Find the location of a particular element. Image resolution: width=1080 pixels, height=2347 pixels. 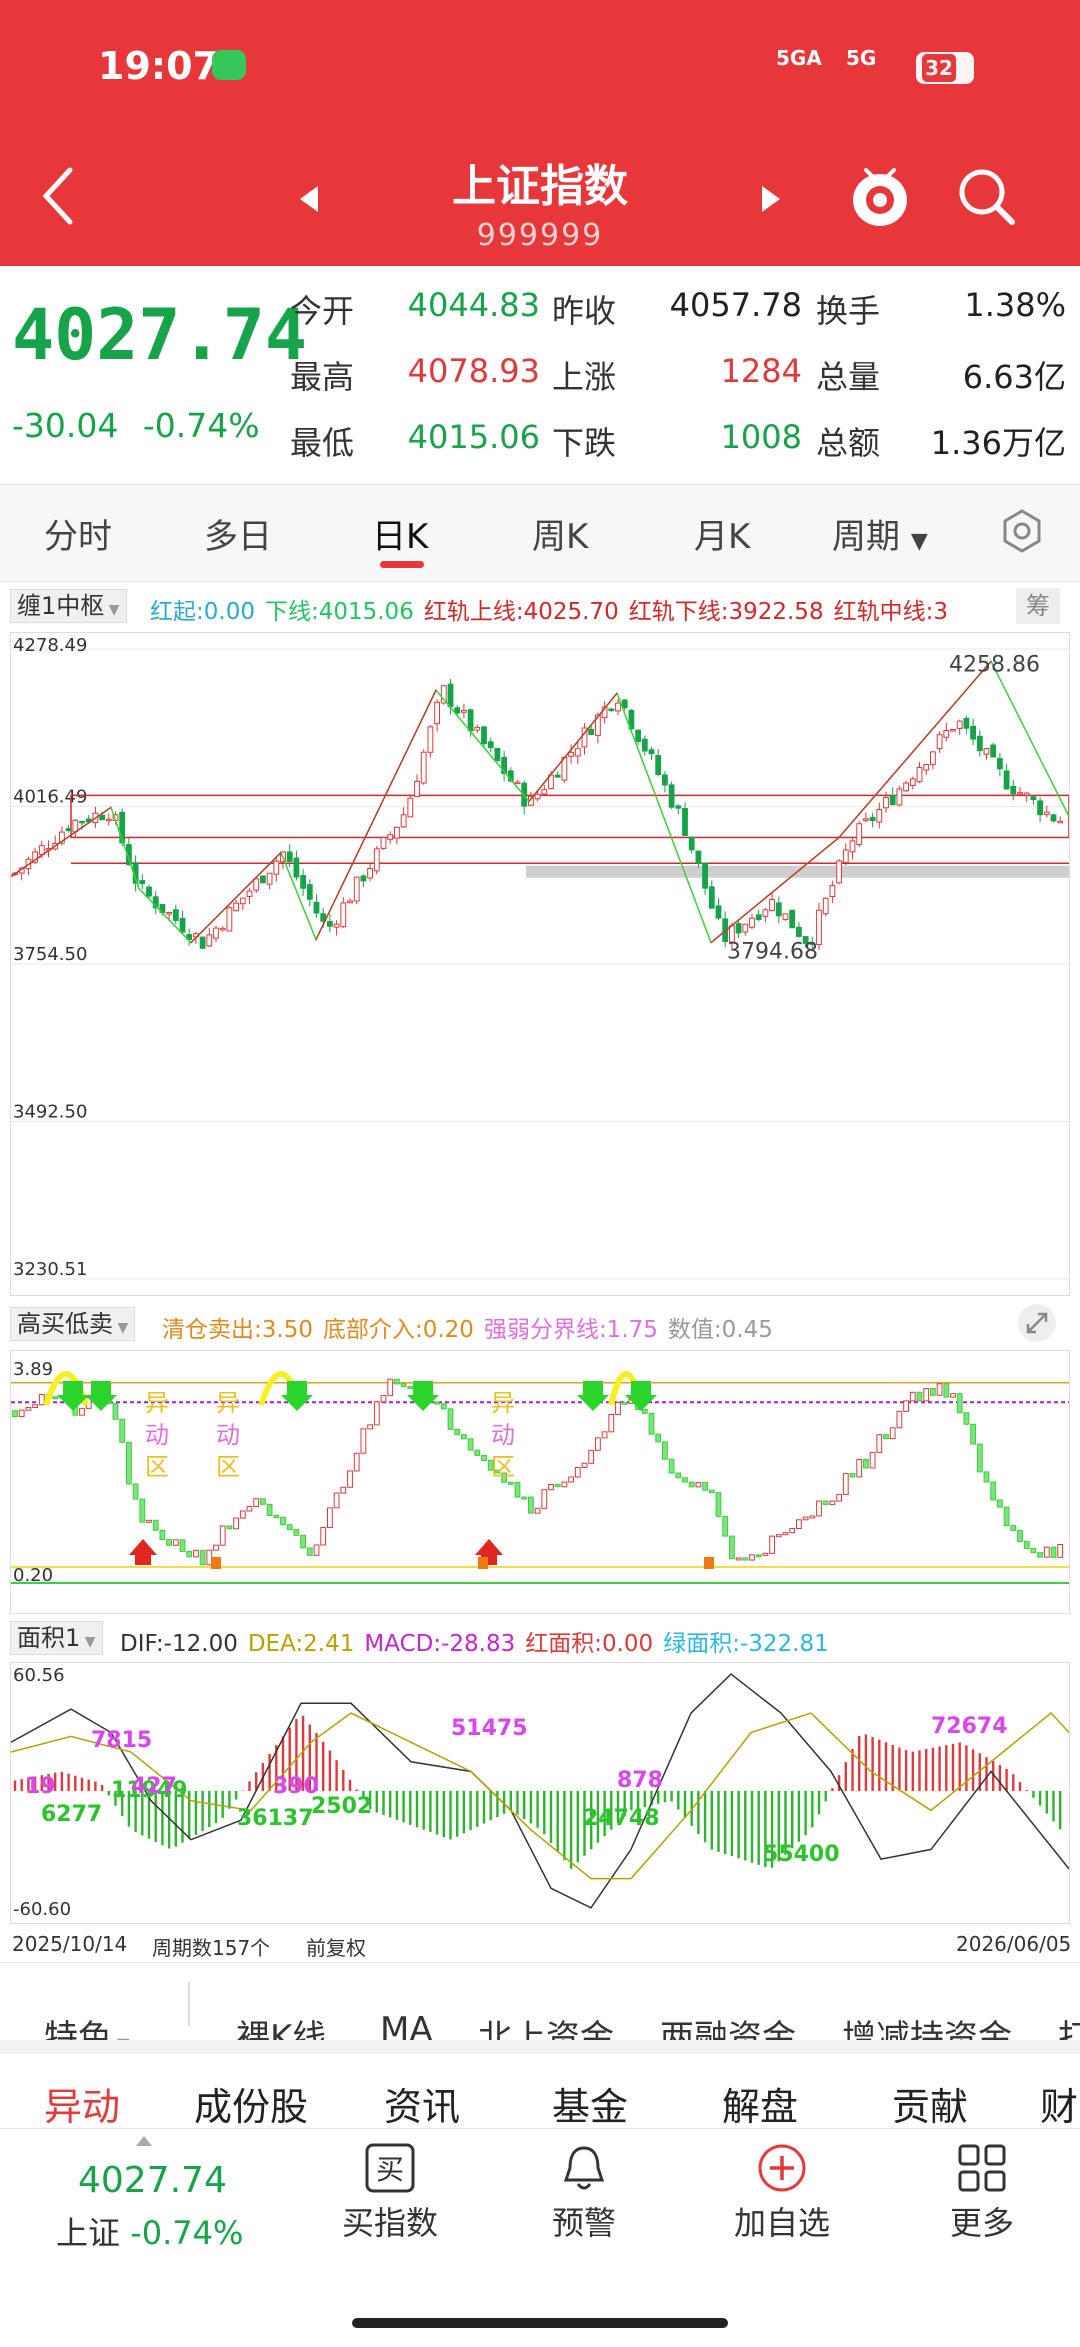

zone-label: 区 is located at coordinates (157, 1467).